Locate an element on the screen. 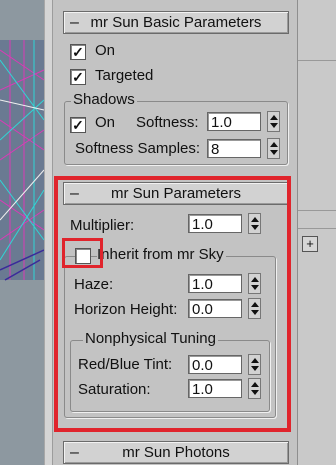 Image resolution: width=336 pixels, height=465 pixels. shadows-on-checkbox: ✓ is located at coordinates (78, 125).